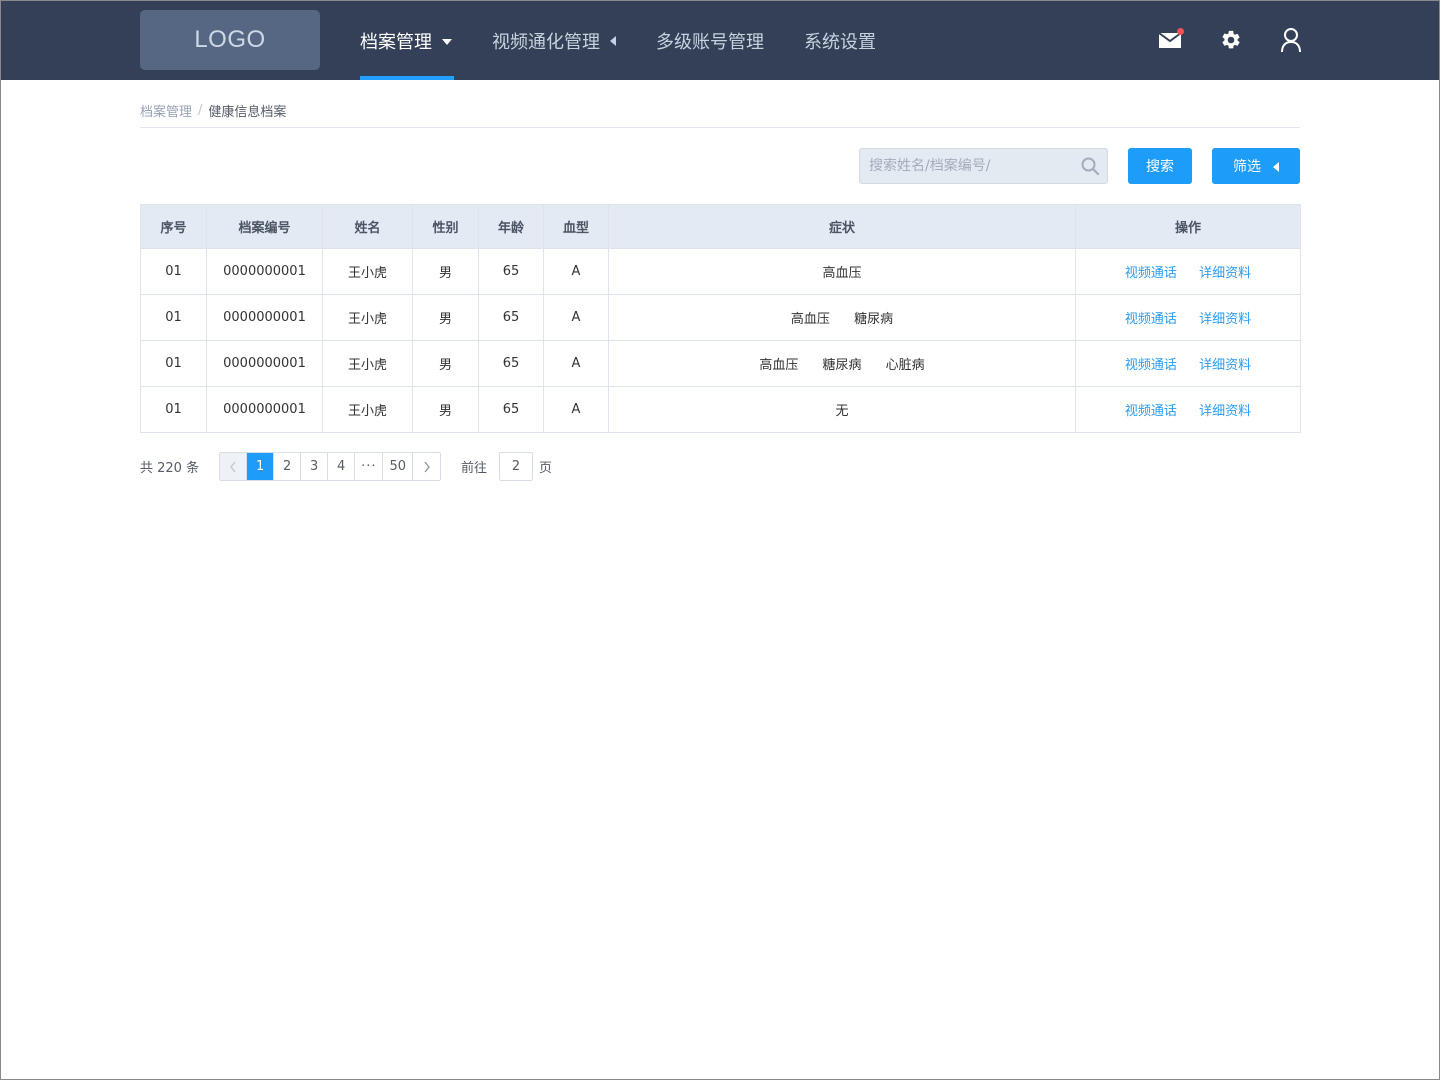  I want to click on goto-prefix: 前往, so click(474, 468).